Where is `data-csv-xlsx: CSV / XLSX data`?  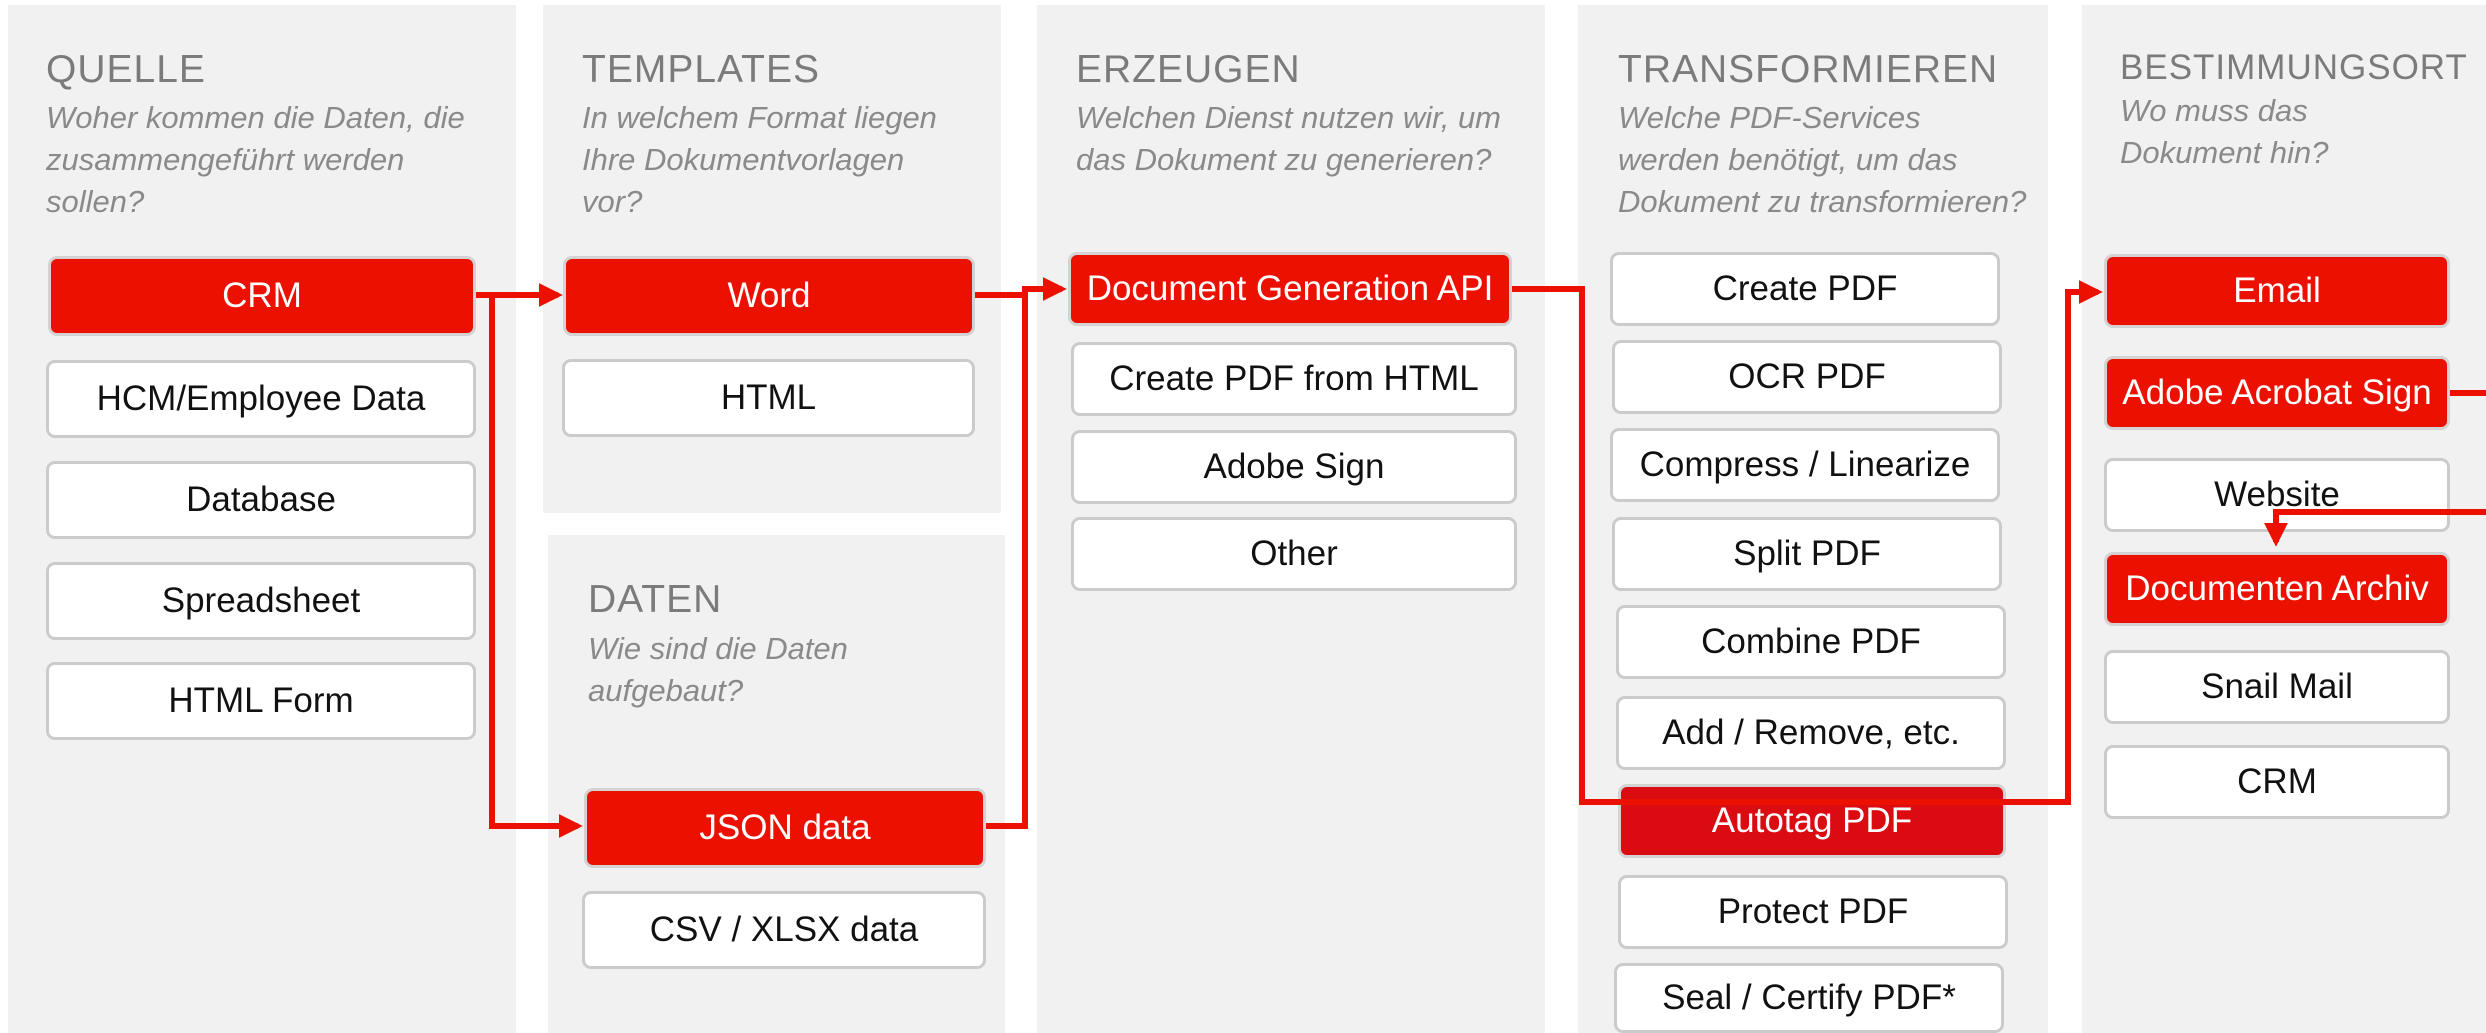 data-csv-xlsx: CSV / XLSX data is located at coordinates (784, 930).